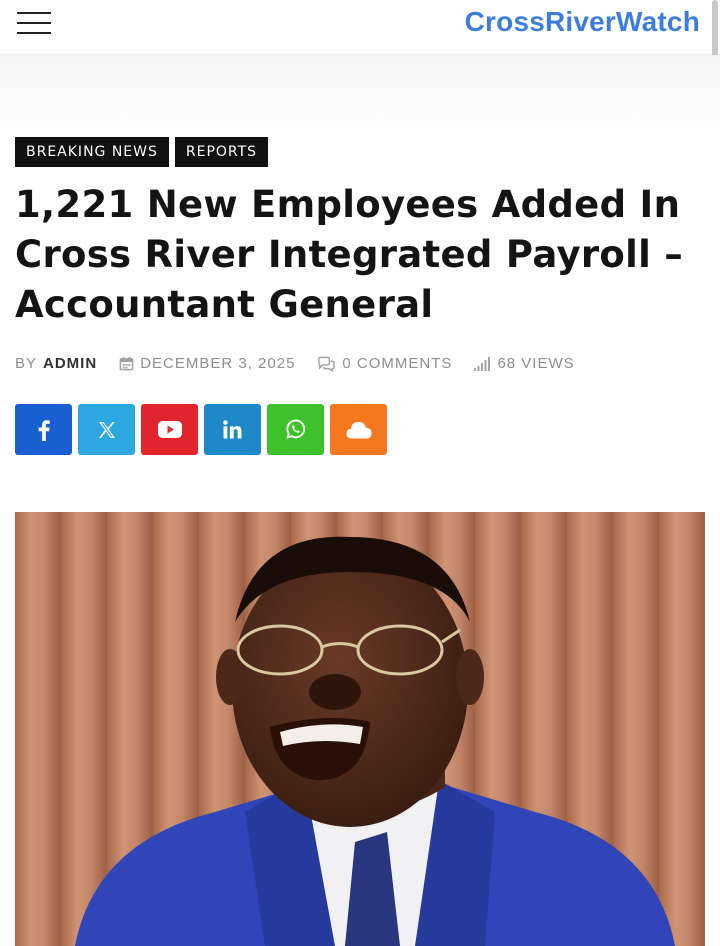 This screenshot has height=946, width=720. I want to click on whatsapp-icon, so click(296, 429).